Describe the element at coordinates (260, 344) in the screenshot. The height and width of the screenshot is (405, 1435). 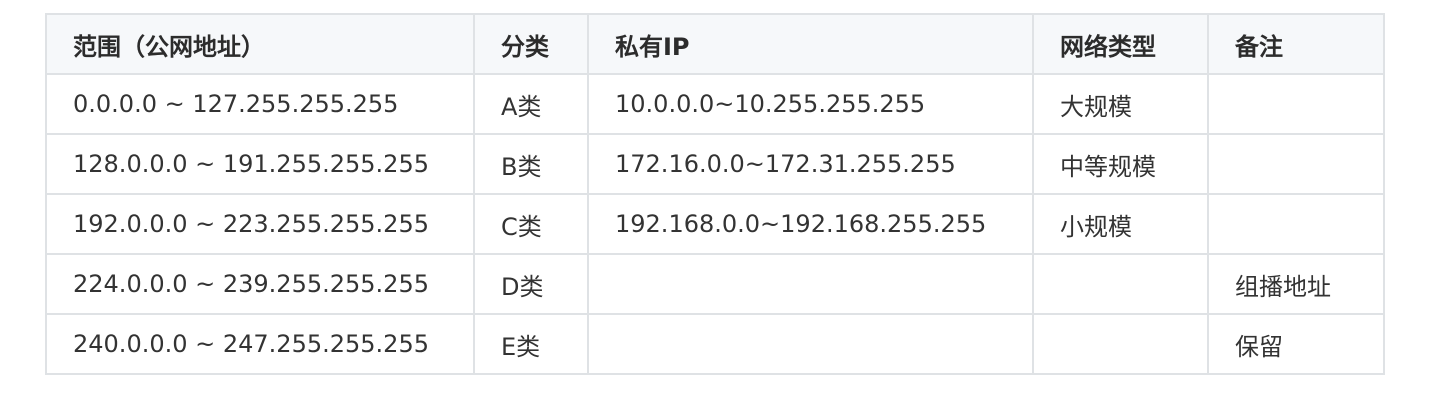
I see `cell-range: 240.0.0.0 ~ 247.255.255.255` at that location.